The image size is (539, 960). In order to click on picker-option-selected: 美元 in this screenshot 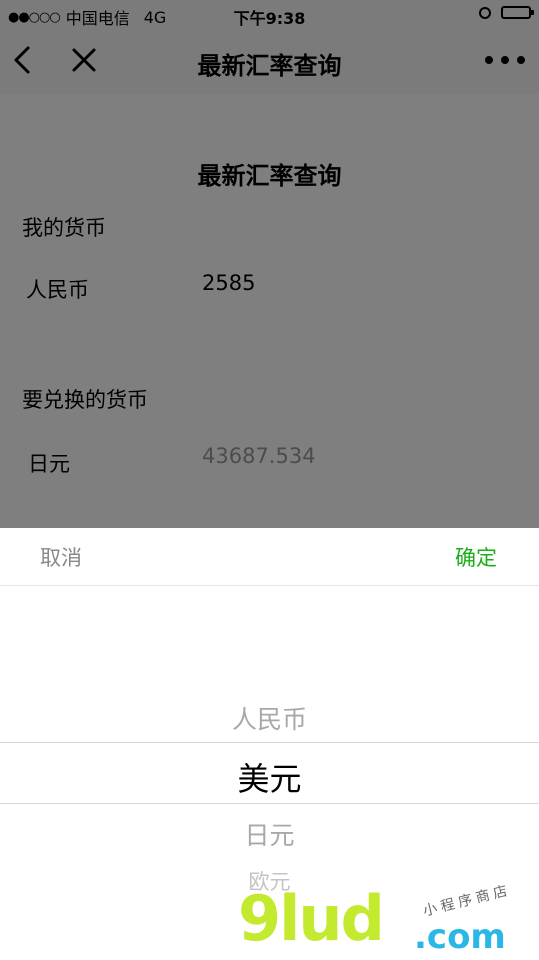, I will do `click(269, 777)`.